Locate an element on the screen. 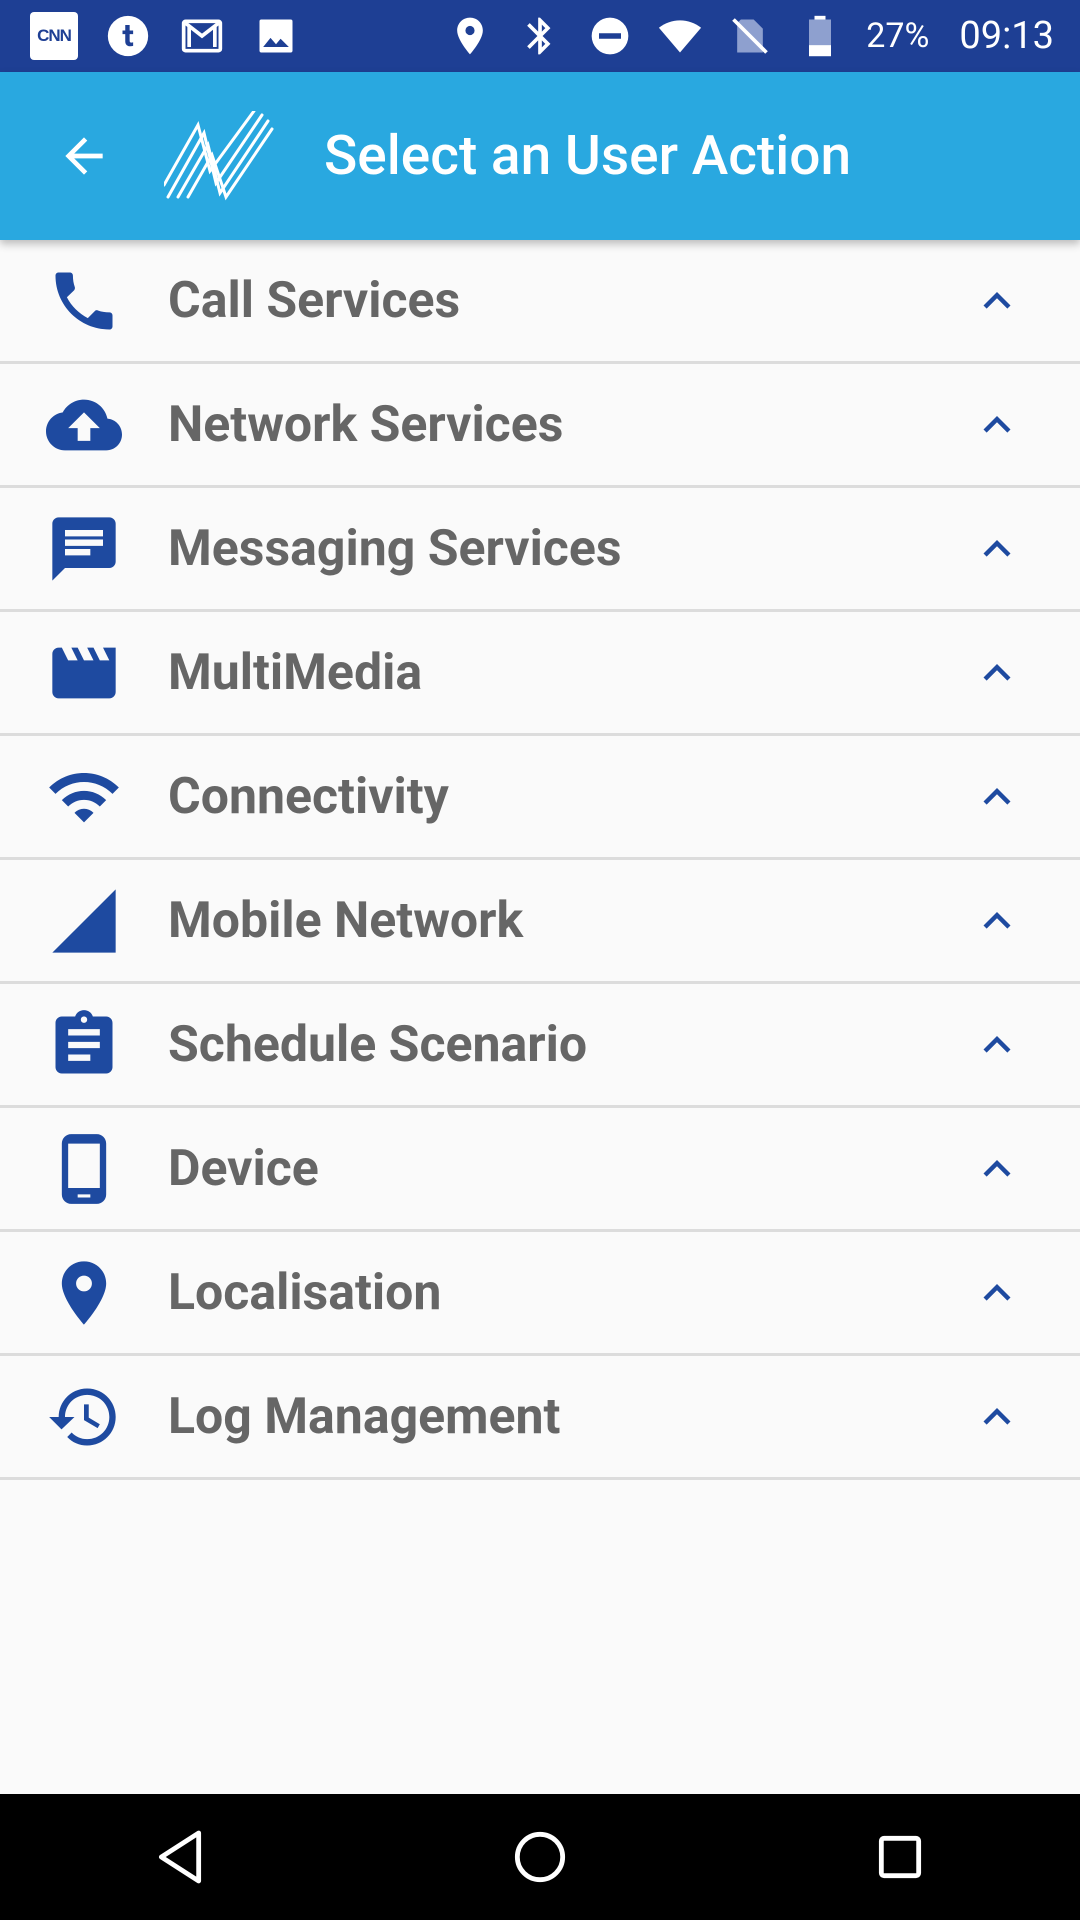  bluetooth-icon is located at coordinates (540, 36).